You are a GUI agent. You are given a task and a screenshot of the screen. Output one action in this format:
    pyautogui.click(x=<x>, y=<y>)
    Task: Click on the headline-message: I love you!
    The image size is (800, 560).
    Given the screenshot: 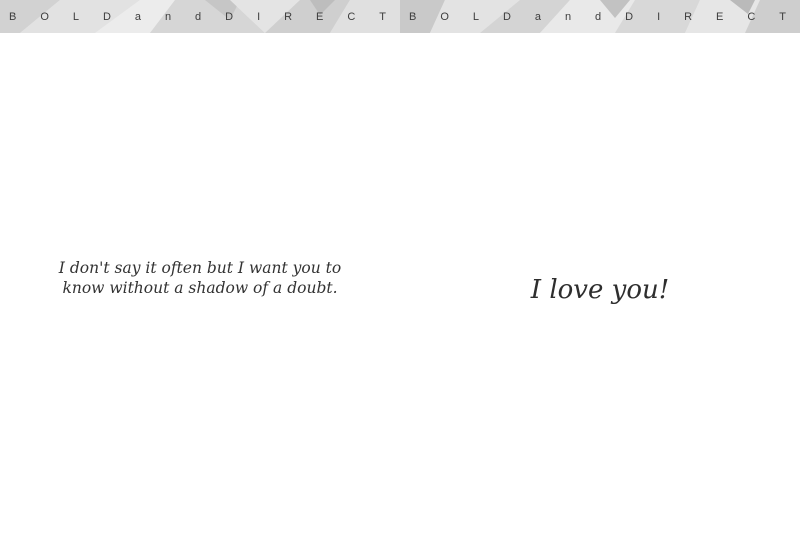 What is the action you would take?
    pyautogui.click(x=600, y=290)
    